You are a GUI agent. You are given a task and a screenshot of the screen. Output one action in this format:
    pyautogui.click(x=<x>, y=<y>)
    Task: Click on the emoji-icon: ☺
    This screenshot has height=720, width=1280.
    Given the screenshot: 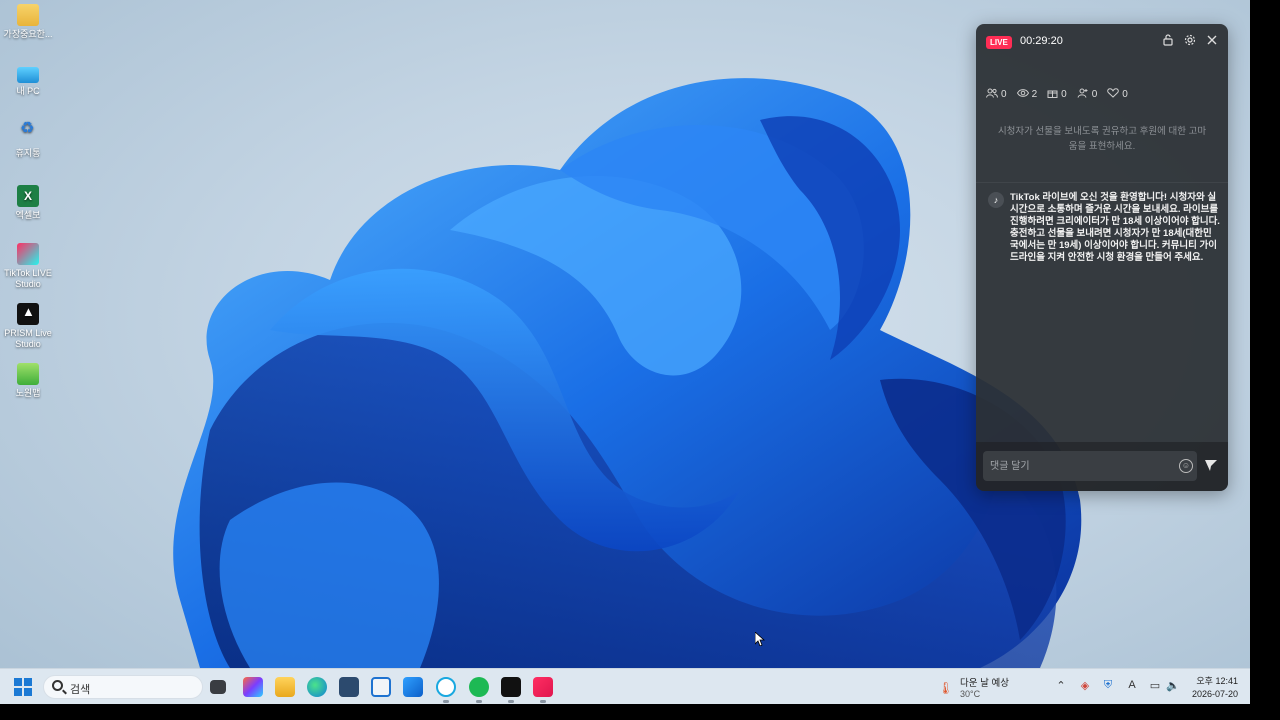 What is the action you would take?
    pyautogui.click(x=1186, y=466)
    